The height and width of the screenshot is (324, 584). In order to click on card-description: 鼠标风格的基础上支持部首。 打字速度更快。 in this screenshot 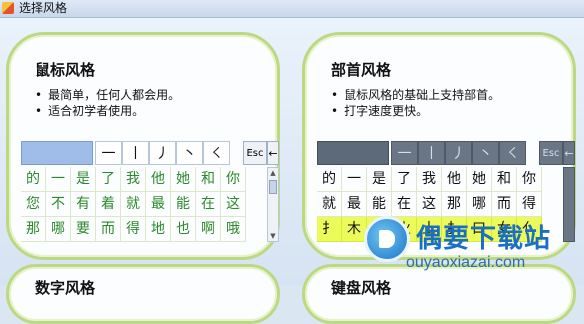, I will do `click(415, 103)`.